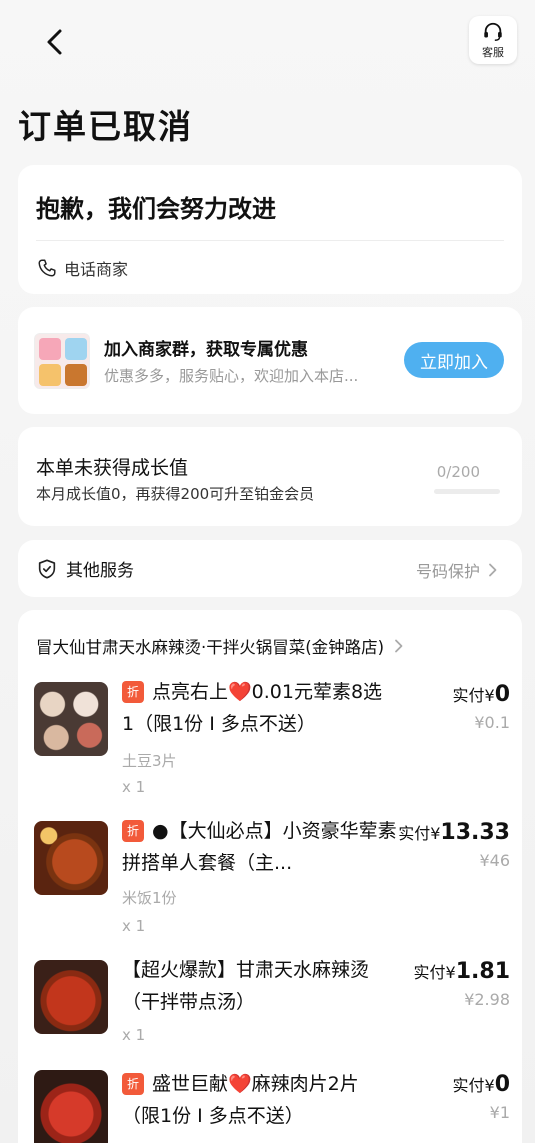  I want to click on growth-progress-bar, so click(467, 491).